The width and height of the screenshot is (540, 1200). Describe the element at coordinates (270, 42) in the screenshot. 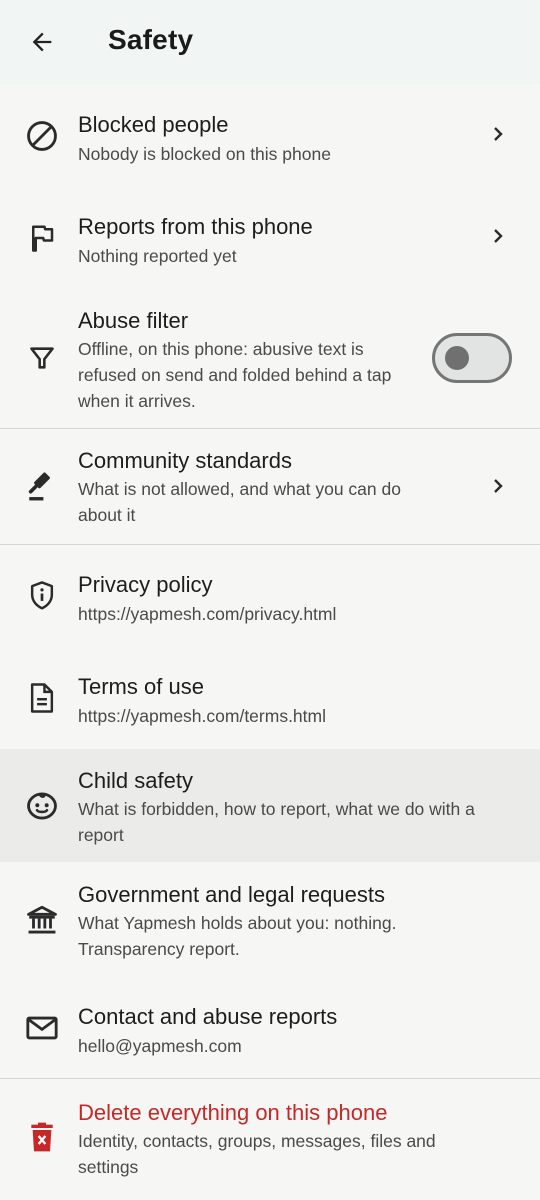

I see `app-bar: Safety` at that location.